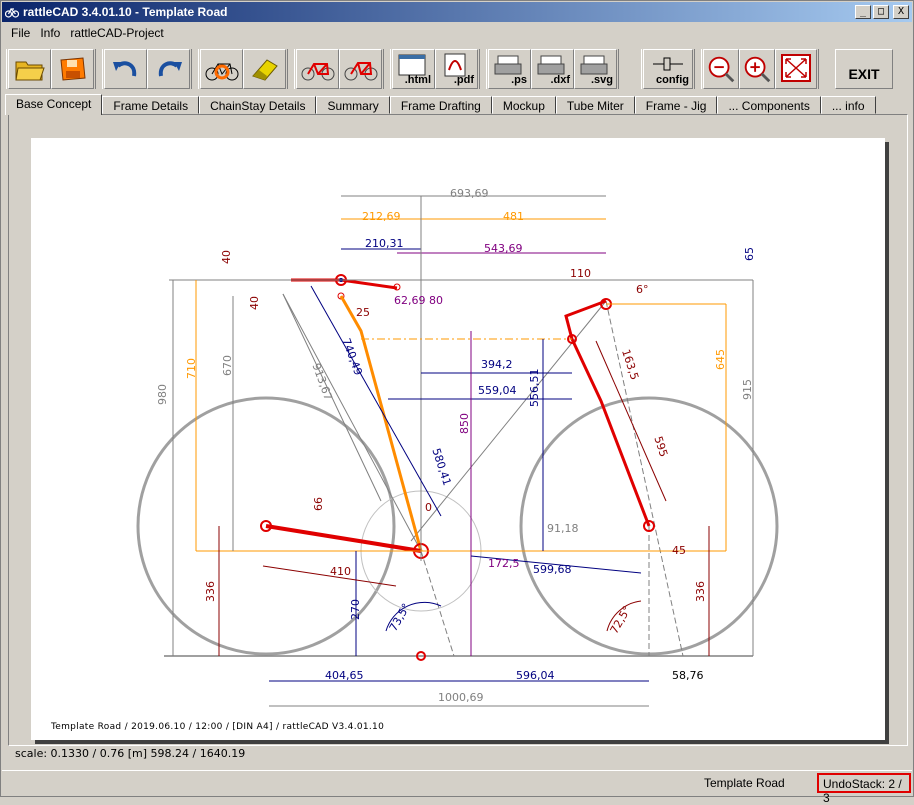 This screenshot has width=914, height=805. I want to click on redo-button, so click(168, 69).